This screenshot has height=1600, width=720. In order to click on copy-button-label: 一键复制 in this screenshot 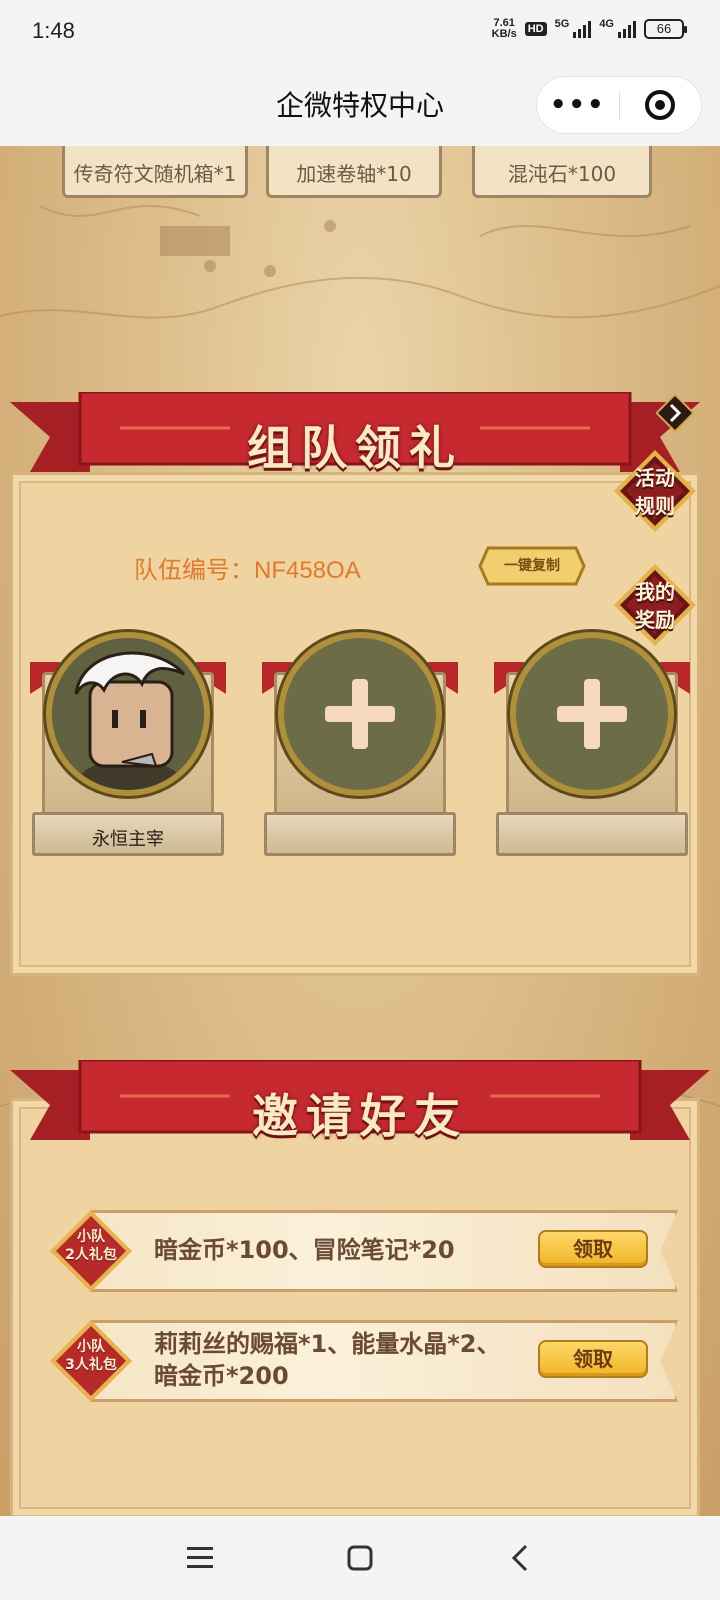, I will do `click(532, 566)`.